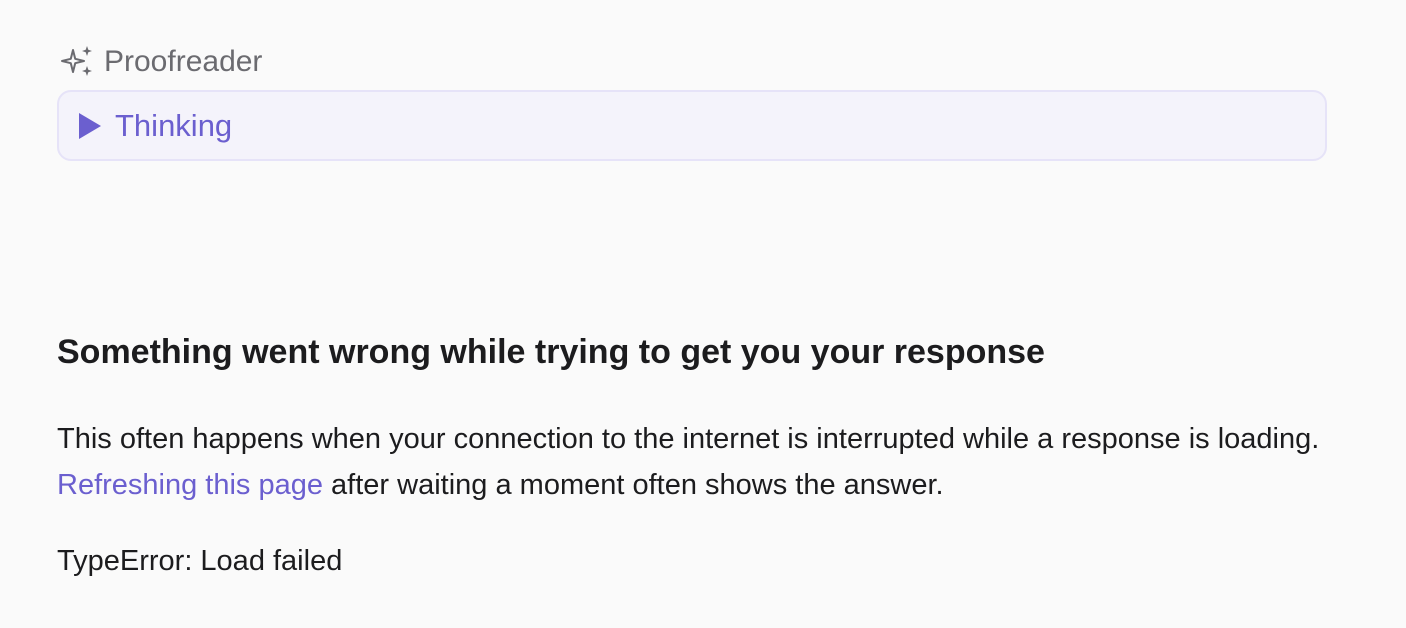  I want to click on play-triangle-icon, so click(90, 126).